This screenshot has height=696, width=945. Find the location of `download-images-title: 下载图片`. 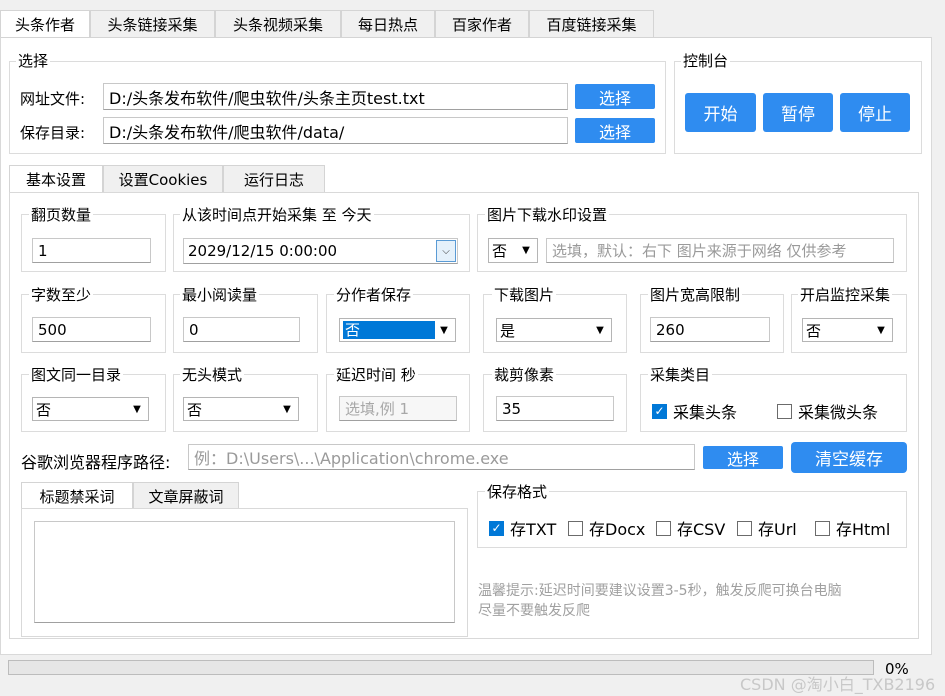

download-images-title: 下载图片 is located at coordinates (524, 295).